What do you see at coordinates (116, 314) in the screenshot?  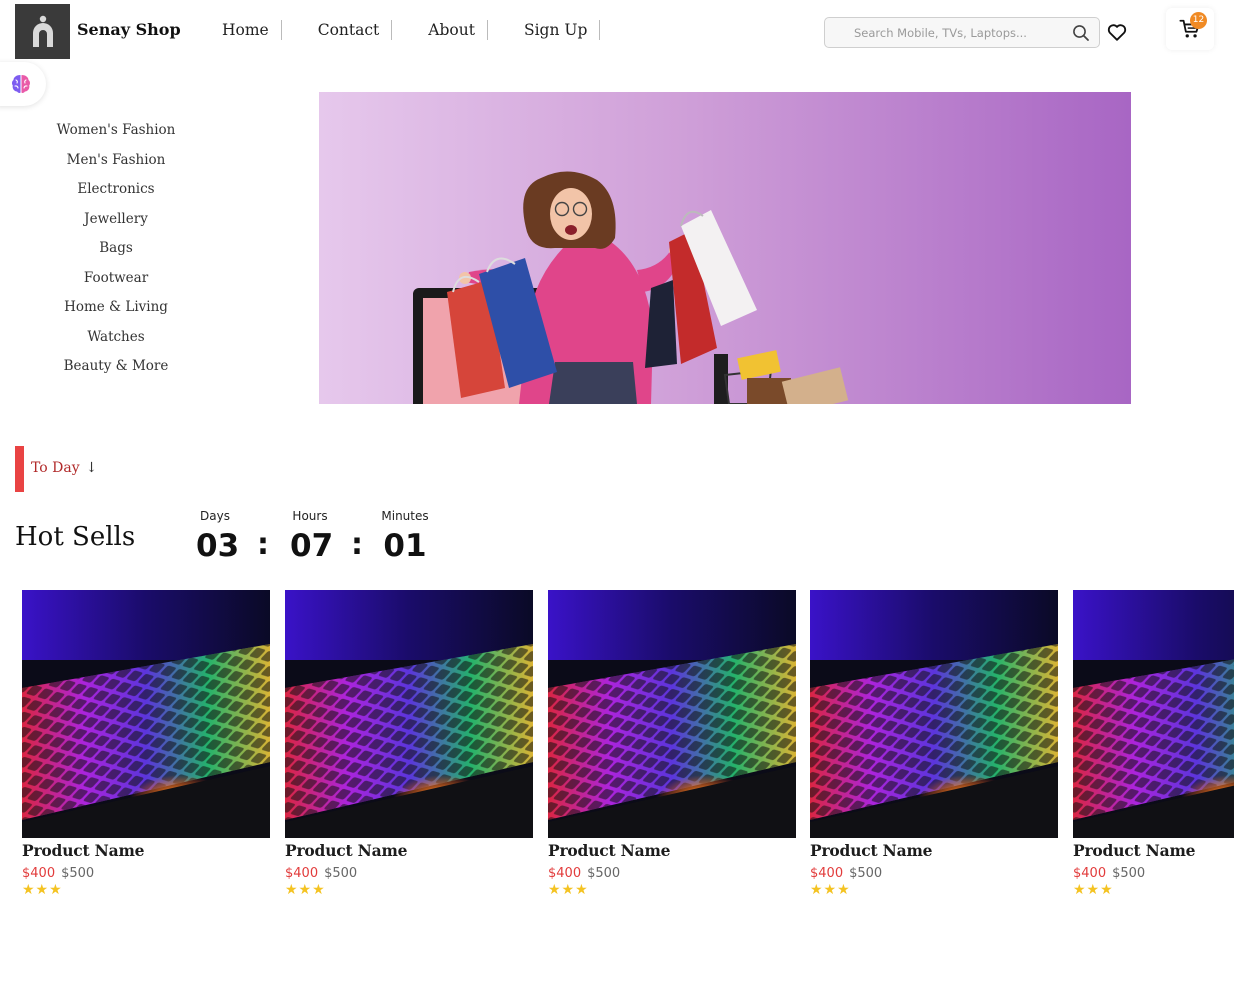 I see `category-home-living: Home & Living` at bounding box center [116, 314].